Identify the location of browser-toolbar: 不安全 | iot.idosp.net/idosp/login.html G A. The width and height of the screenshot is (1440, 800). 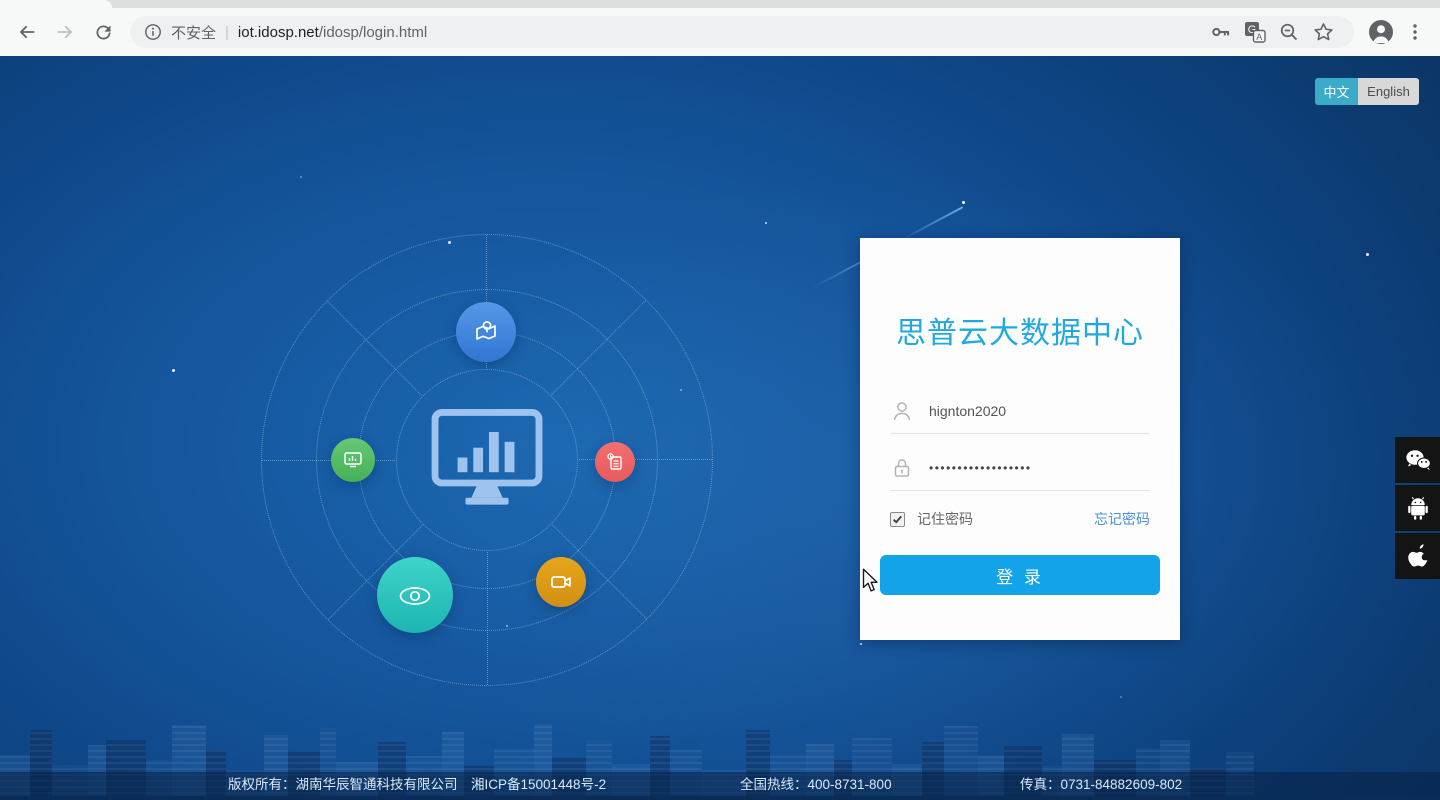
(720, 32).